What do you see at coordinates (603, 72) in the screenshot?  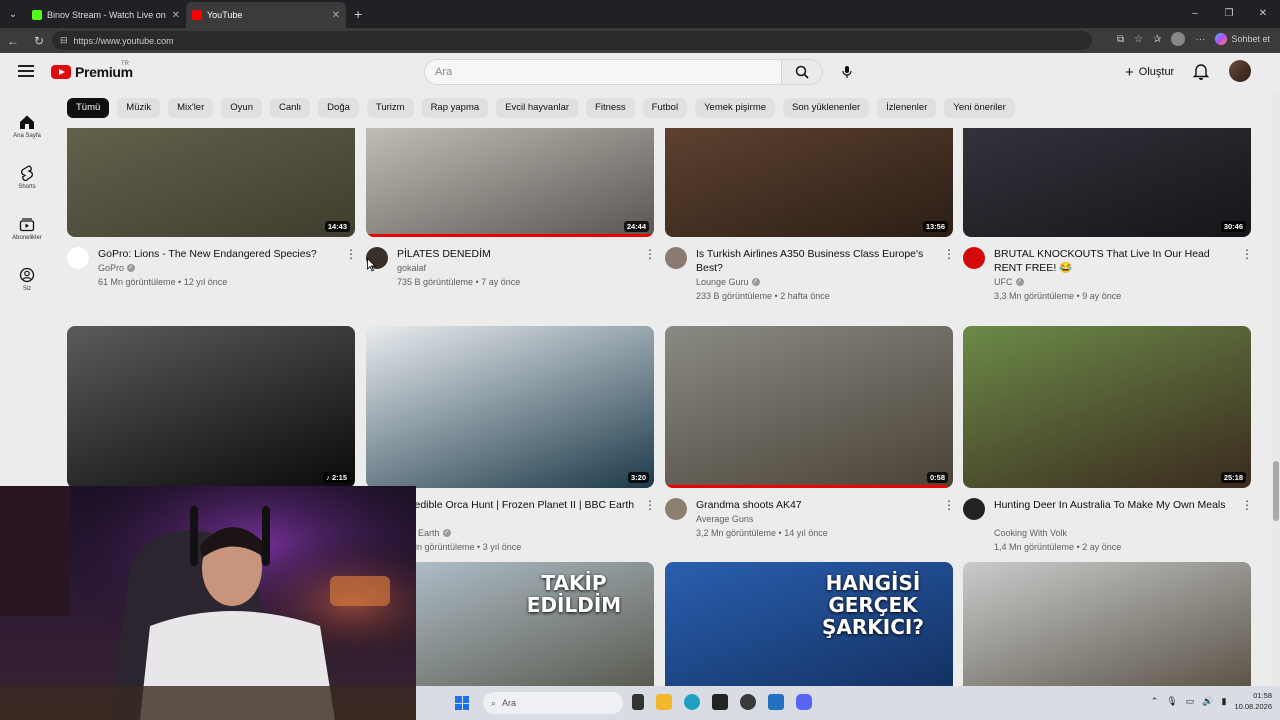 I see `search-input: Ara` at bounding box center [603, 72].